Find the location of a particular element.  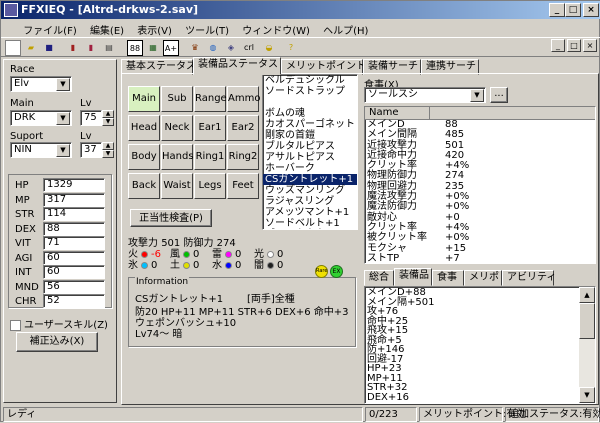

equip-list-item: ベルデュシックル is located at coordinates (310, 80).